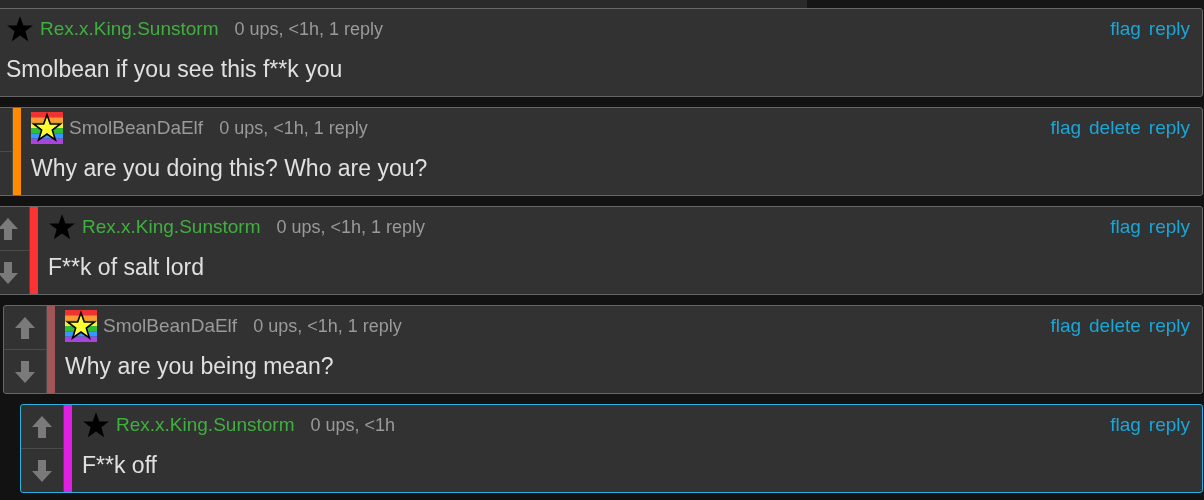  What do you see at coordinates (126, 267) in the screenshot?
I see `comment-text: F**k of salt lord` at bounding box center [126, 267].